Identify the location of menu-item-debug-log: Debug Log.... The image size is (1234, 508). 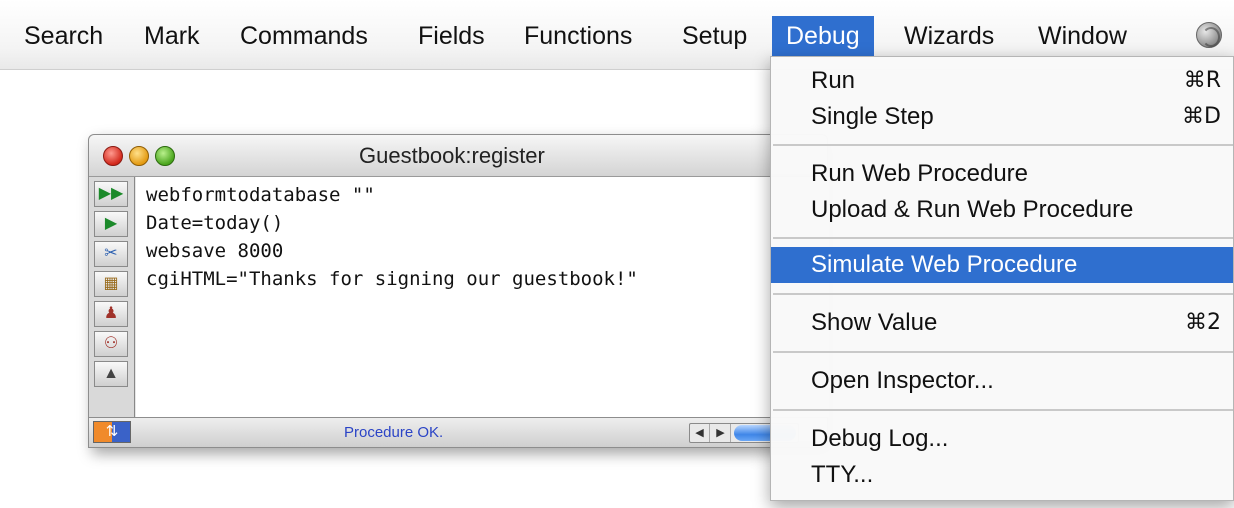
(1002, 439).